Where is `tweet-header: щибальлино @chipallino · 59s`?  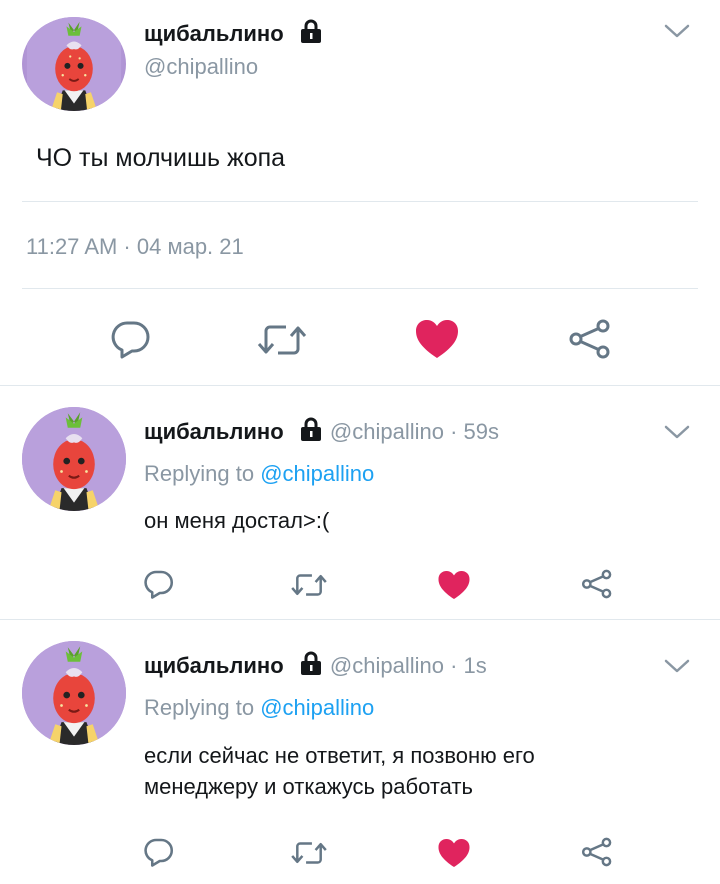 tweet-header: щибальлино @chipallino · 59s is located at coordinates (321, 432).